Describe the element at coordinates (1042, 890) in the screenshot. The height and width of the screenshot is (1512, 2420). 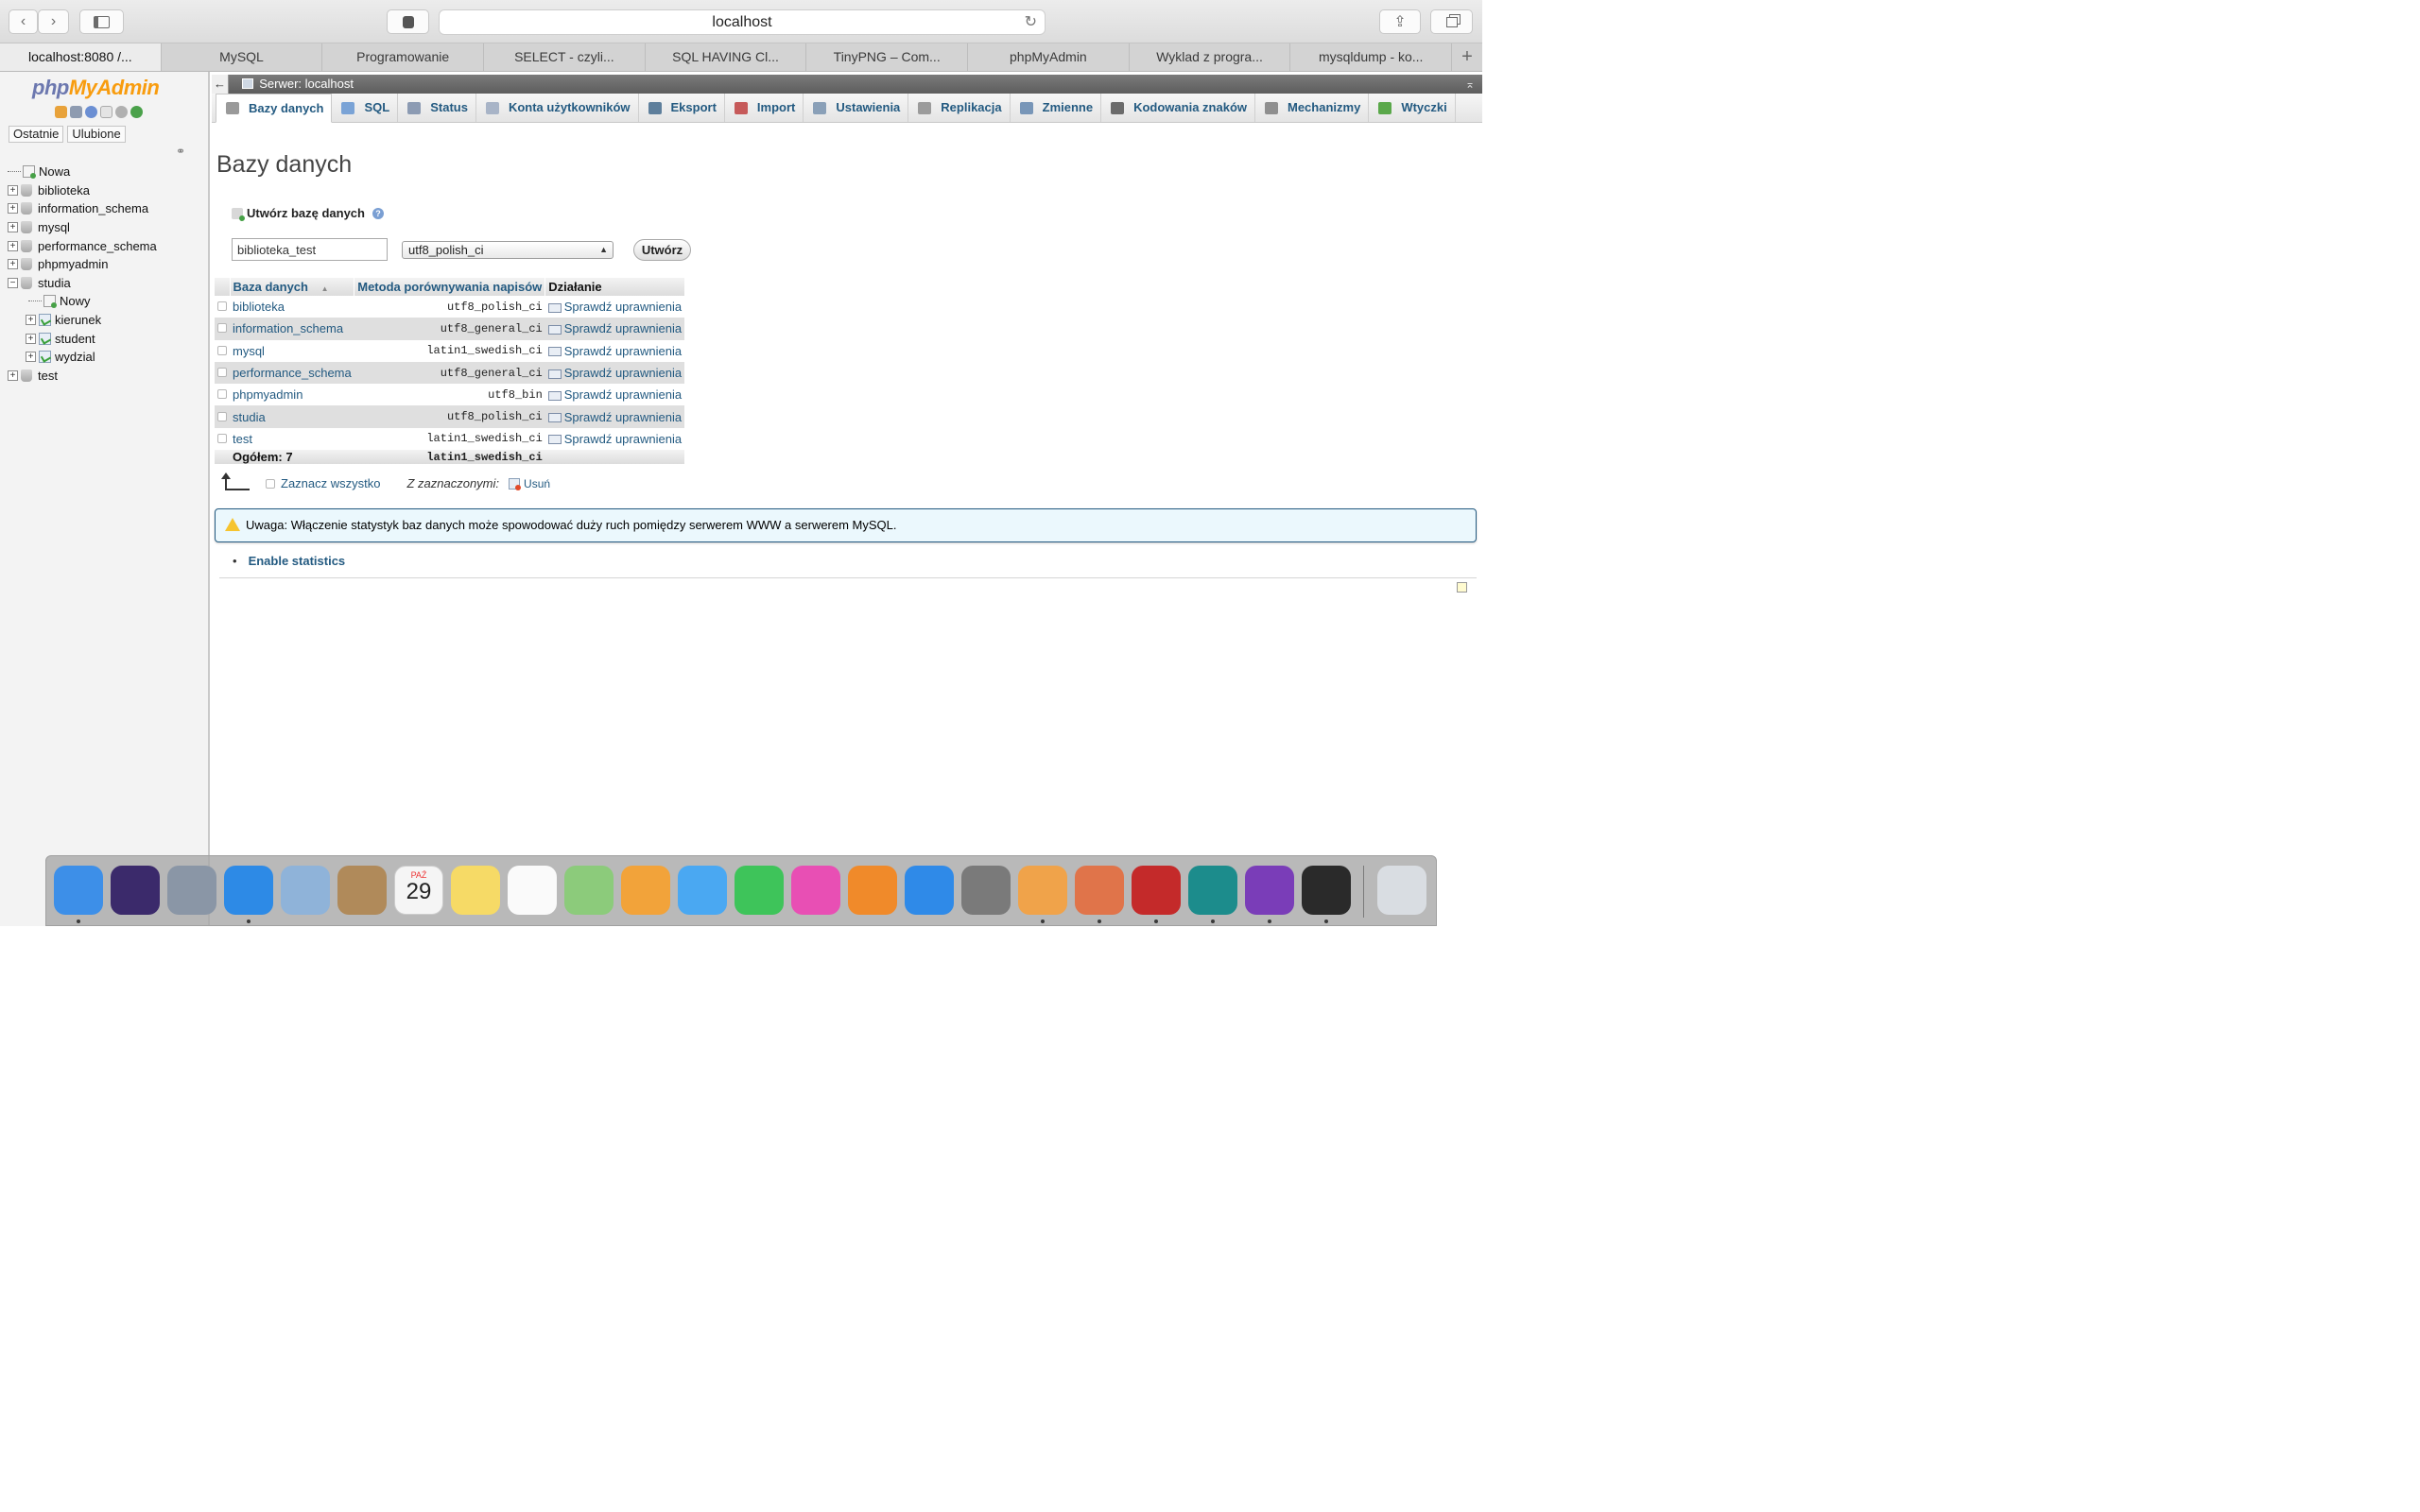
I see `pages-icon` at that location.